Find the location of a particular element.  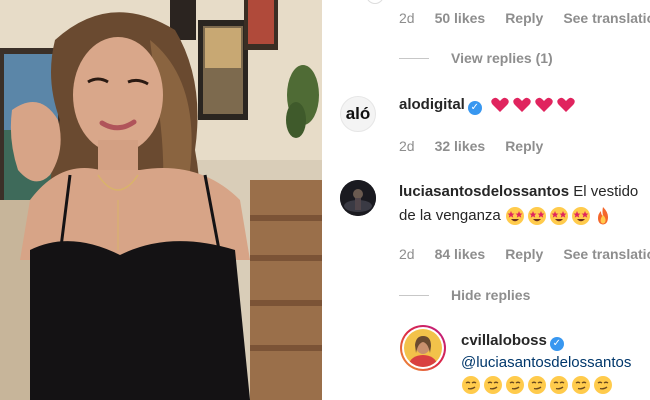

comment-meta-luciasantosdelossantos: 2d 84 likes Reply See translation is located at coordinates (524, 254).